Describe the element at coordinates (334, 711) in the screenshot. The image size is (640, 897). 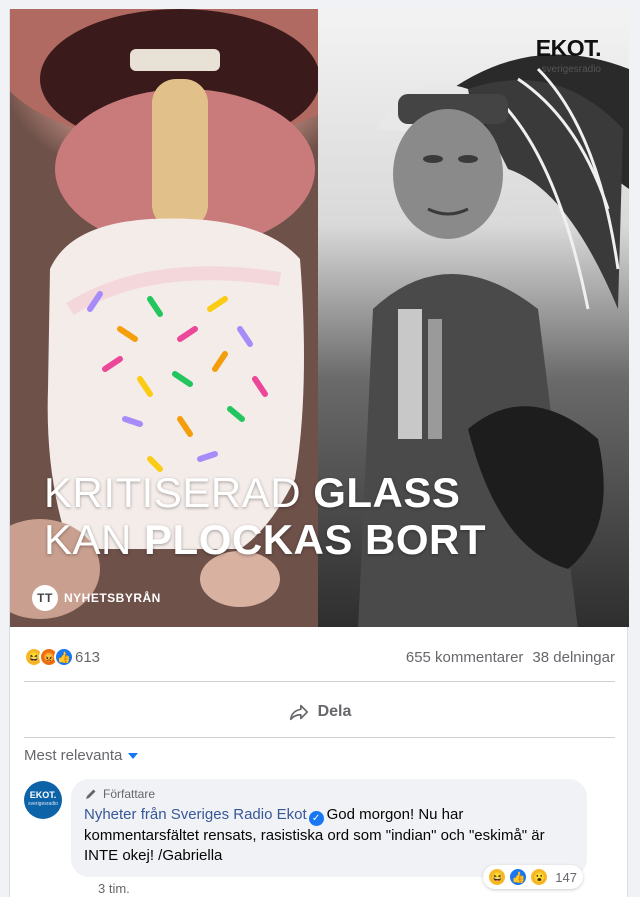
I see `share-label: Dela` at that location.